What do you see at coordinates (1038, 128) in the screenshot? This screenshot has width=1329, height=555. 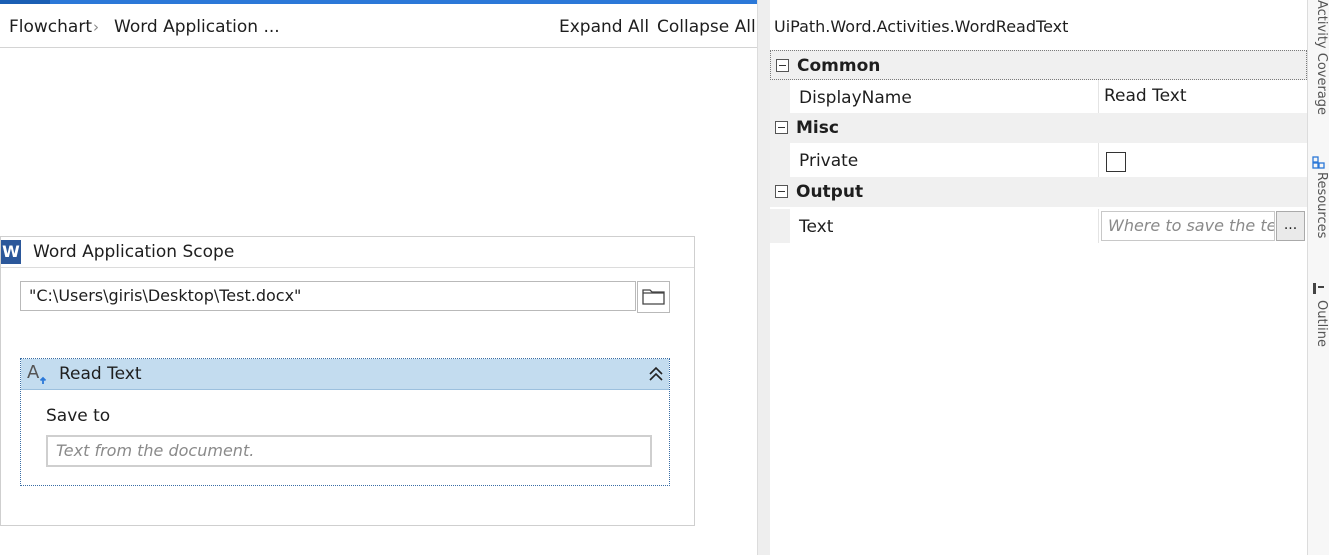 I see `category-misc: Misc` at bounding box center [1038, 128].